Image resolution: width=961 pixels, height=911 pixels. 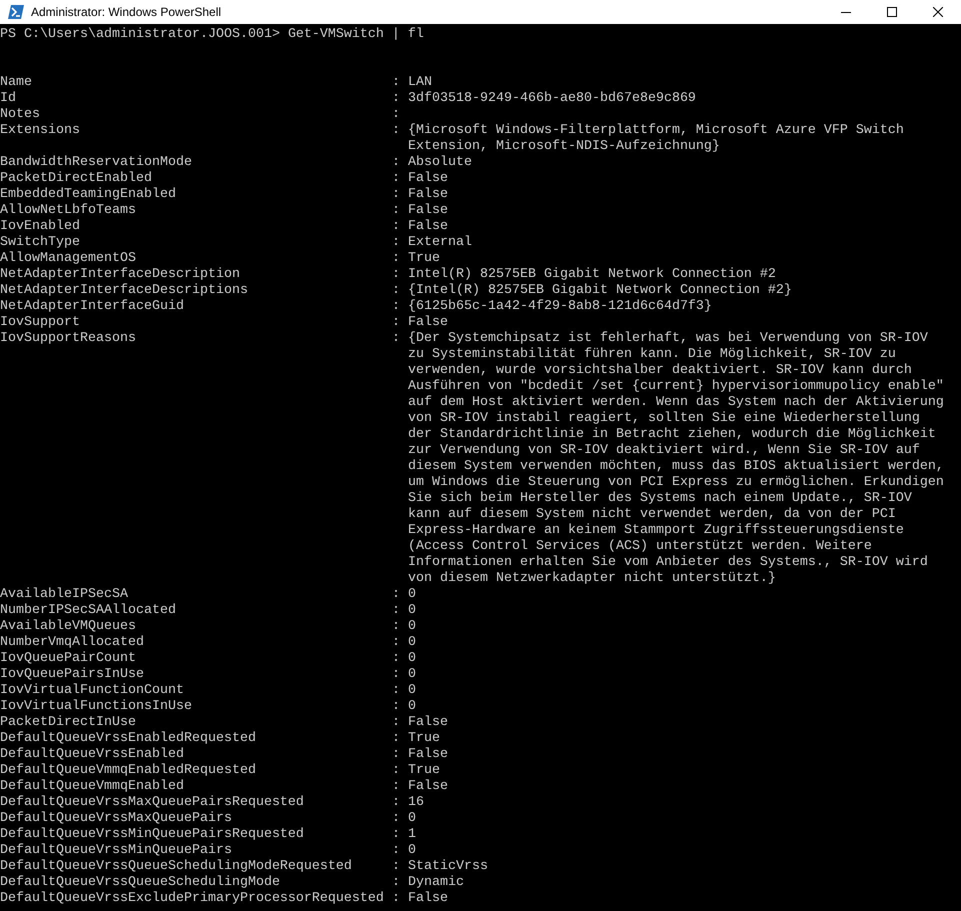 What do you see at coordinates (128, 770) in the screenshot?
I see `property-name: DefaultQueueVmmqEnabledRequested` at bounding box center [128, 770].